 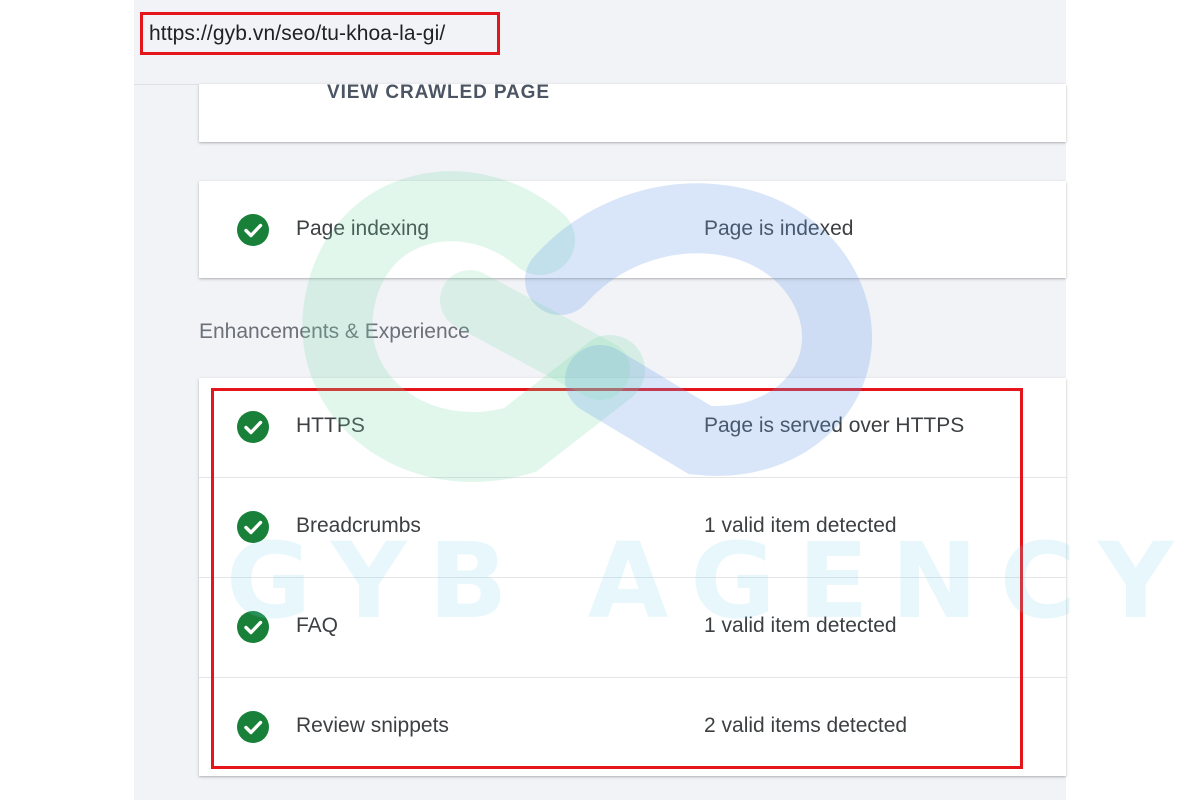 I want to click on page-indexing-card: Page indexing Page is indexed, so click(x=632, y=229).